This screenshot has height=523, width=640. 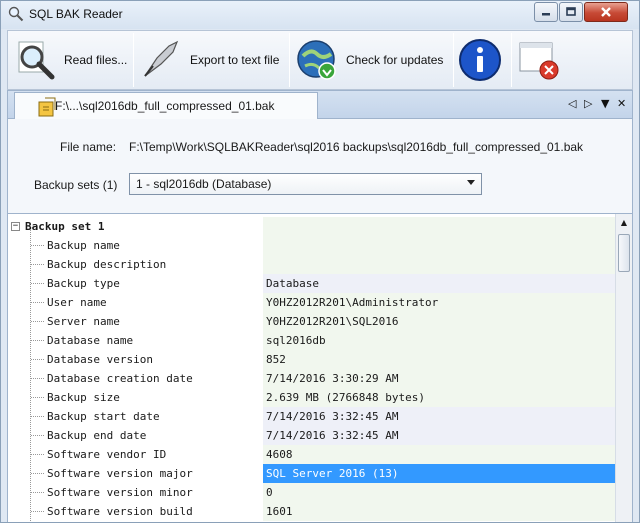 I want to click on property-value: 4608, so click(x=439, y=454).